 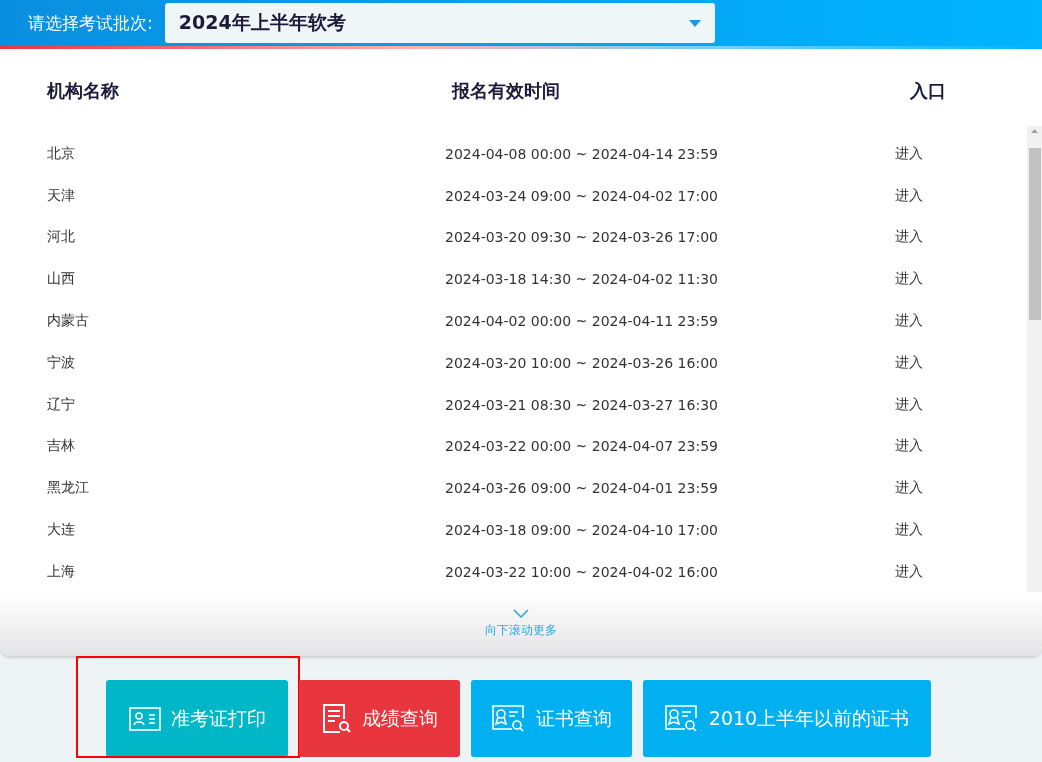 What do you see at coordinates (83, 91) in the screenshot?
I see `column-header: 机构名称` at bounding box center [83, 91].